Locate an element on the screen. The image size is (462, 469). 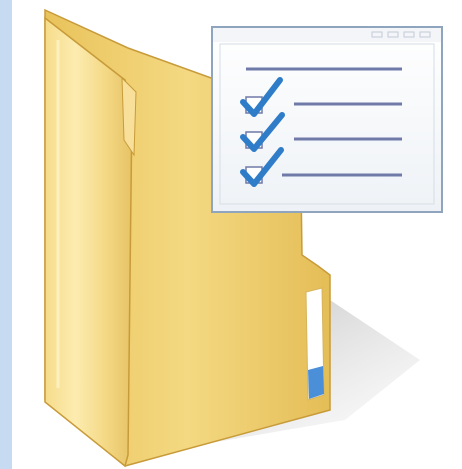
document-titlebar is located at coordinates (327, 35).